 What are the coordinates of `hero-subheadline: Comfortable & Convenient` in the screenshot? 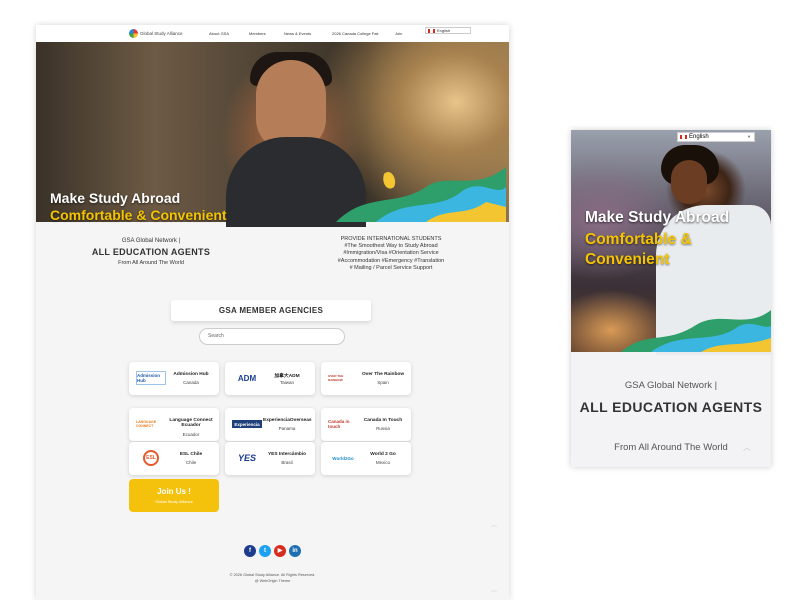 It's located at (138, 215).